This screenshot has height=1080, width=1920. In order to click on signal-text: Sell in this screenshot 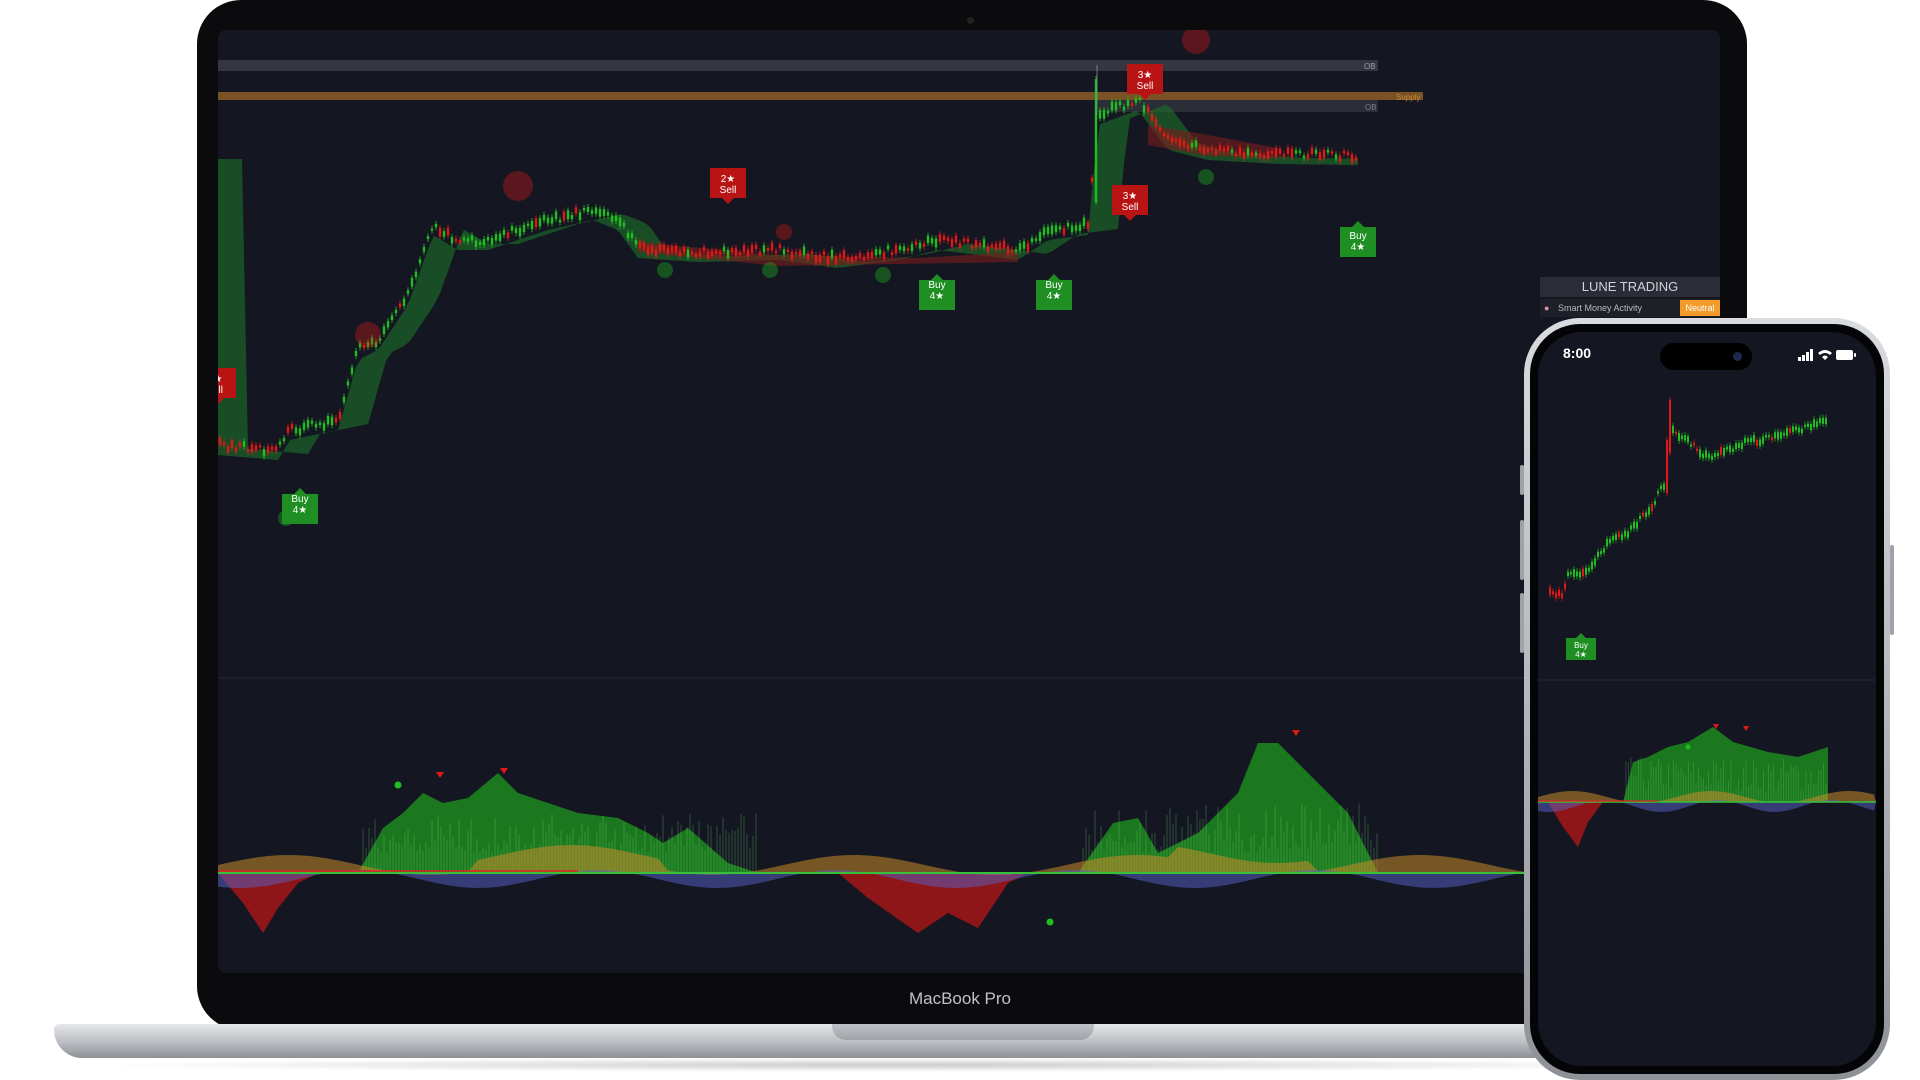, I will do `click(728, 190)`.